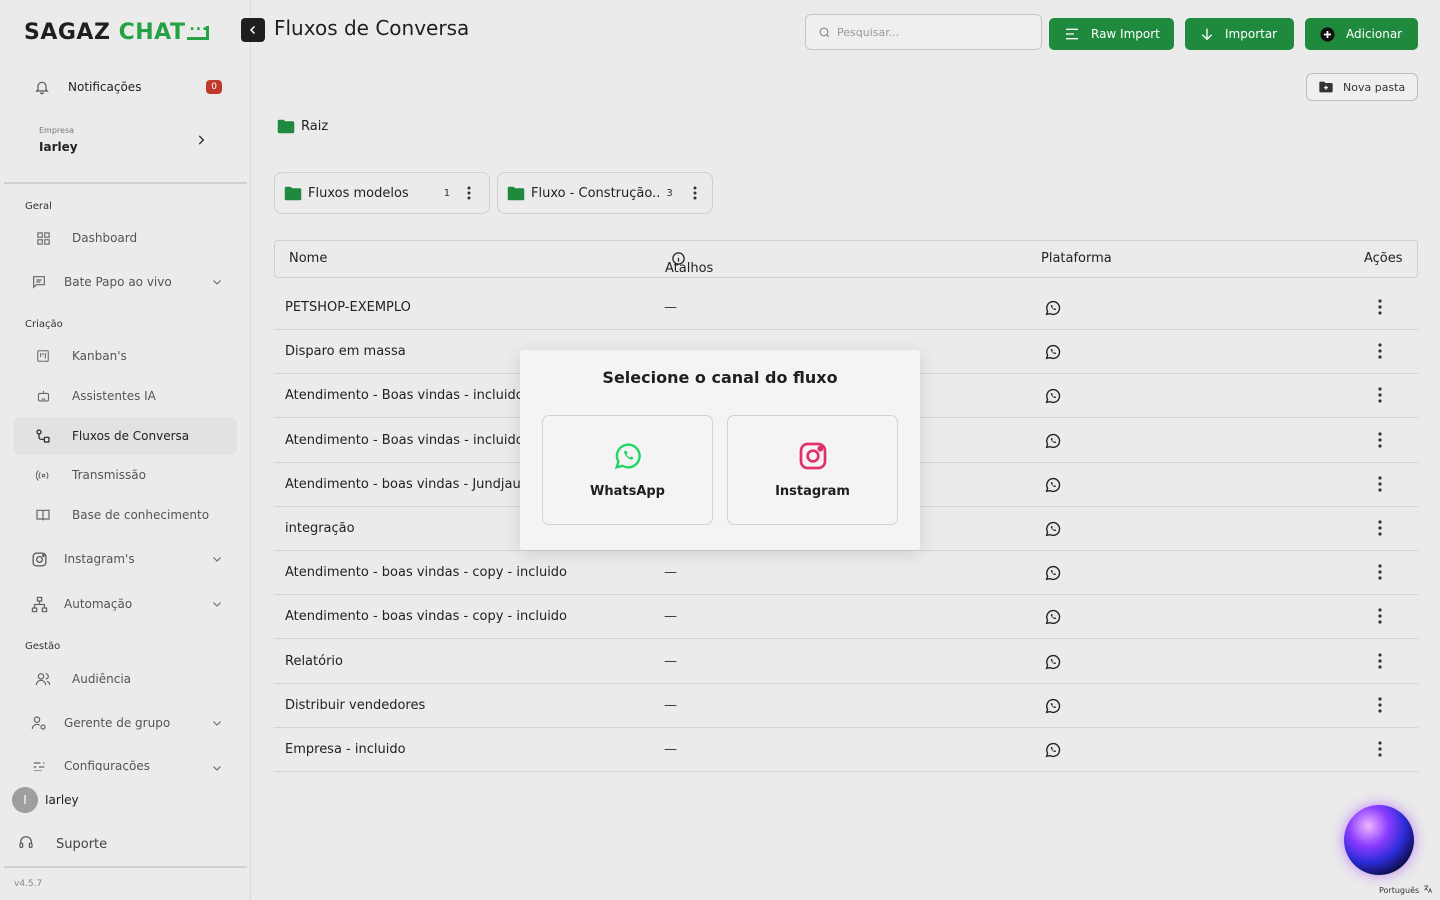 This screenshot has height=900, width=1440. Describe the element at coordinates (125, 396) in the screenshot. I see `sidebar-item-assistants: Assistentes IA` at that location.